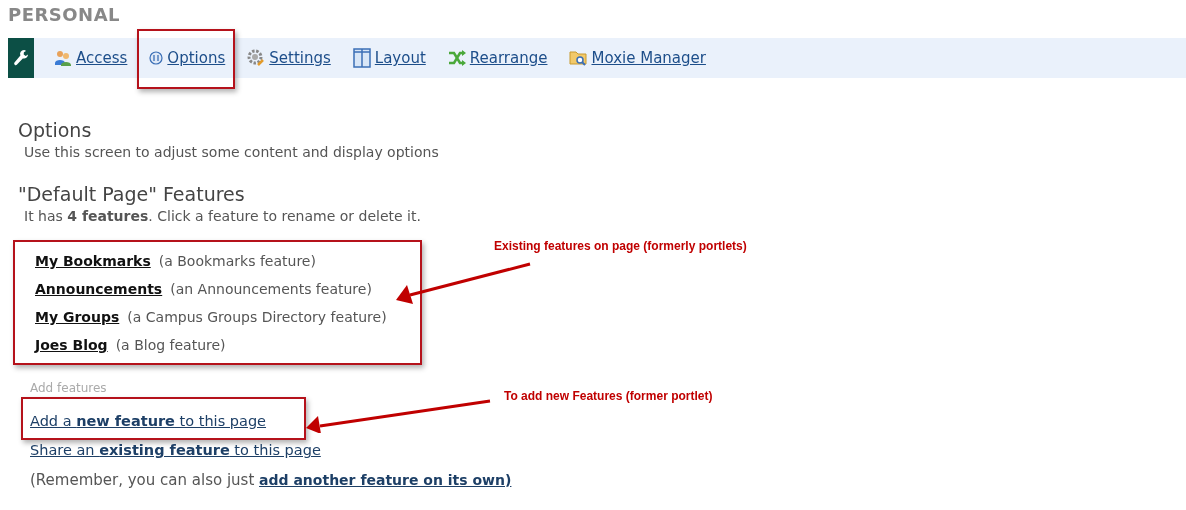 The width and height of the screenshot is (1186, 510). I want to click on remember-note: (Remember, you can also just add another feature on its own), so click(271, 480).